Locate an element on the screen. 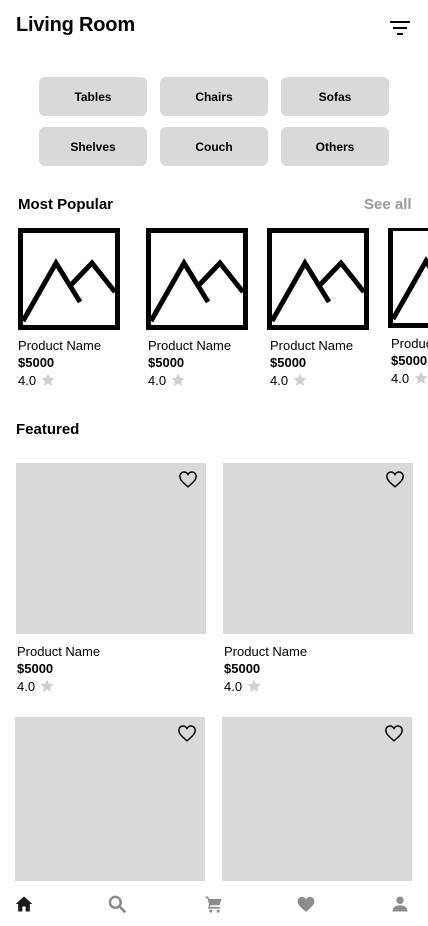 The width and height of the screenshot is (428, 926). nav-home is located at coordinates (24, 904).